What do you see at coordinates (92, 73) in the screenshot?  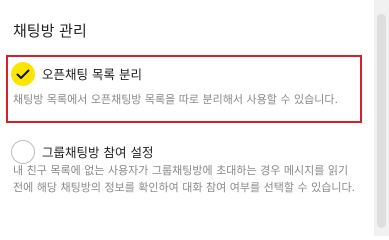 I see `open-chat-separate-label: 오픈채팅 목록 분리` at bounding box center [92, 73].